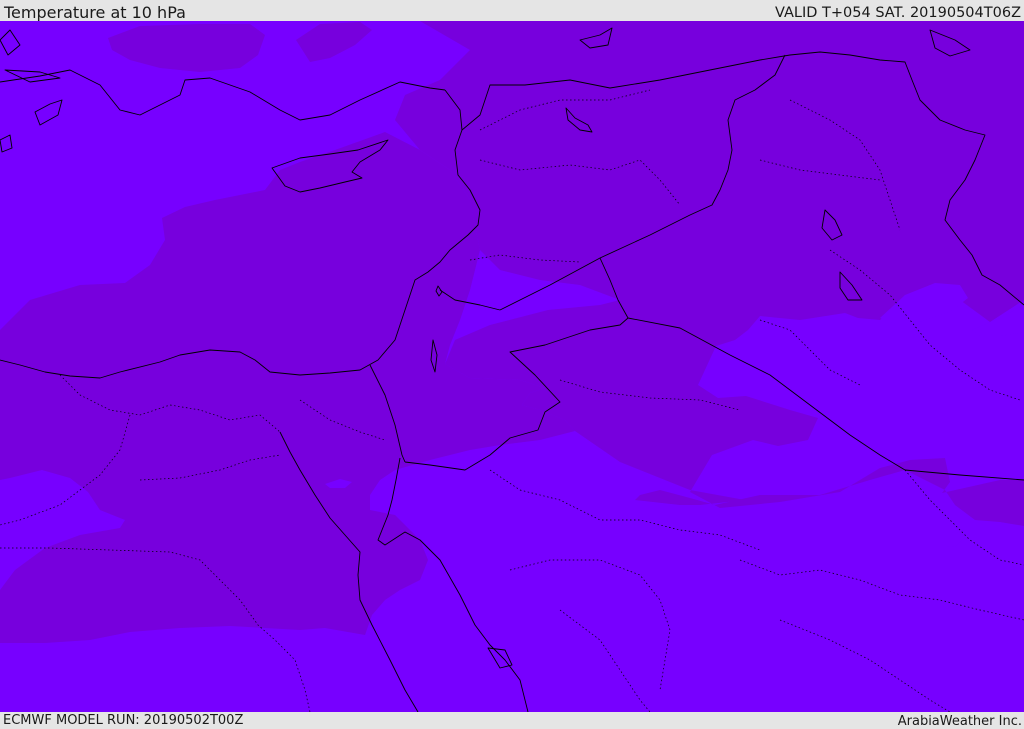  I want to click on map-title: Temperature at 10 hPa, so click(95, 12).